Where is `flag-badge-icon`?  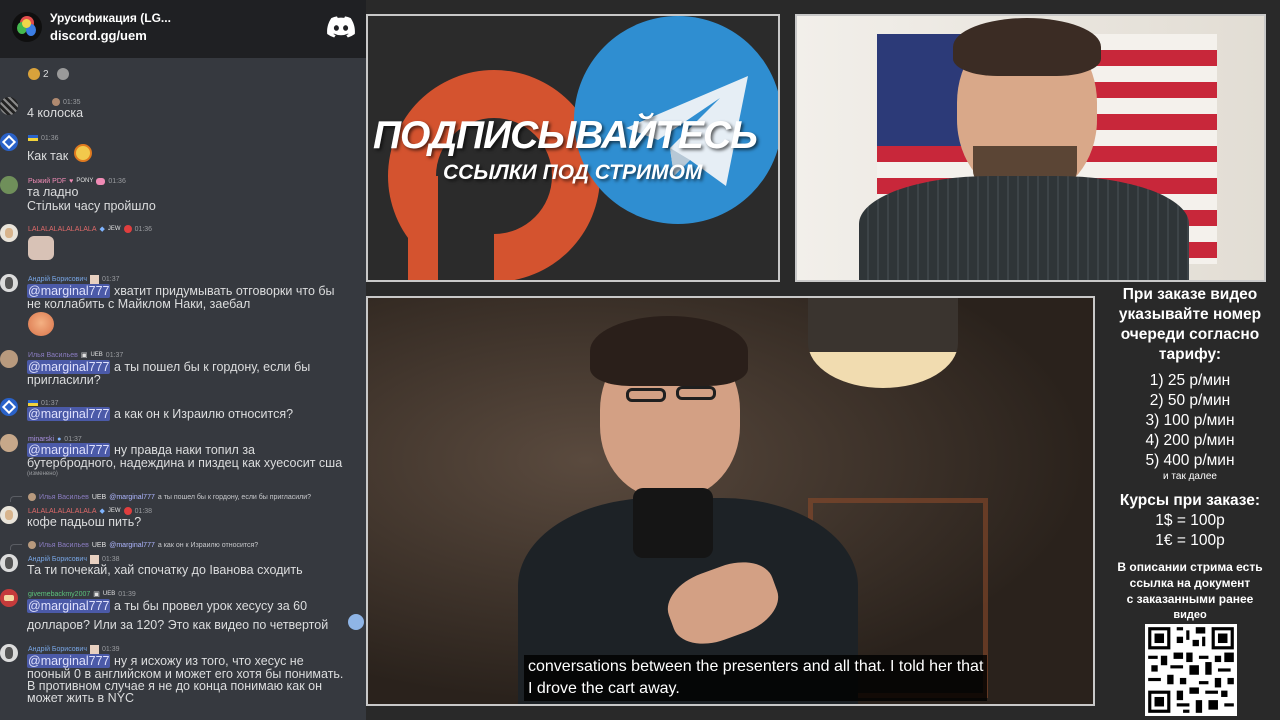 flag-badge-icon is located at coordinates (33, 403).